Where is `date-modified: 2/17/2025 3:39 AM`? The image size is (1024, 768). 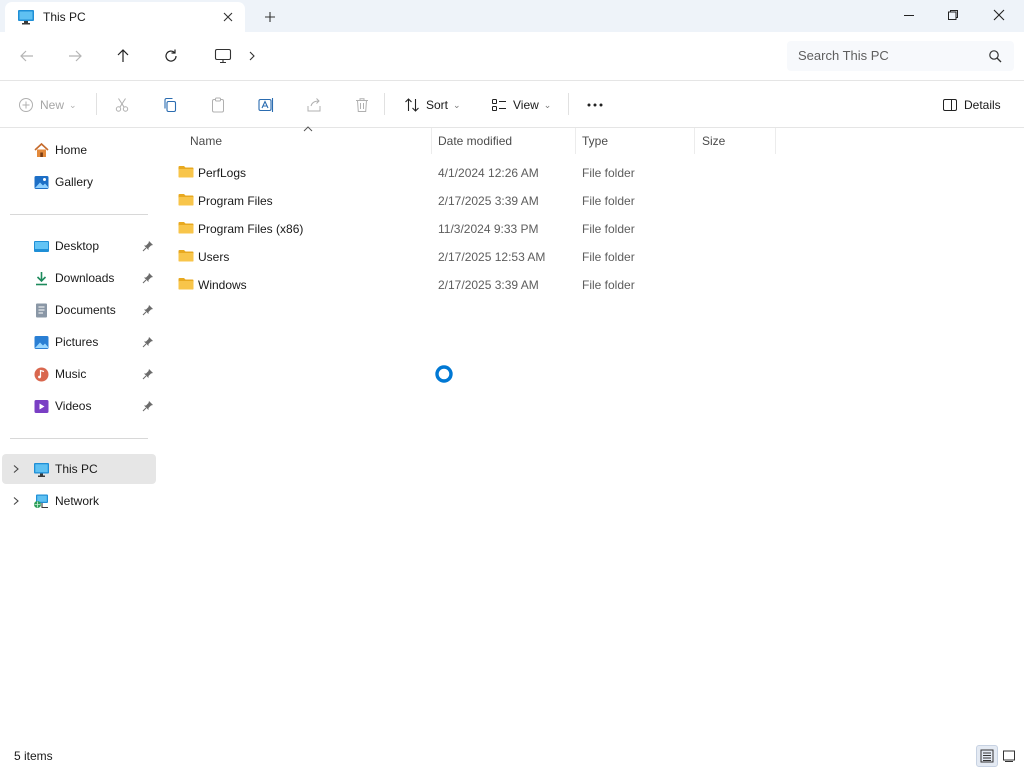 date-modified: 2/17/2025 3:39 AM is located at coordinates (488, 285).